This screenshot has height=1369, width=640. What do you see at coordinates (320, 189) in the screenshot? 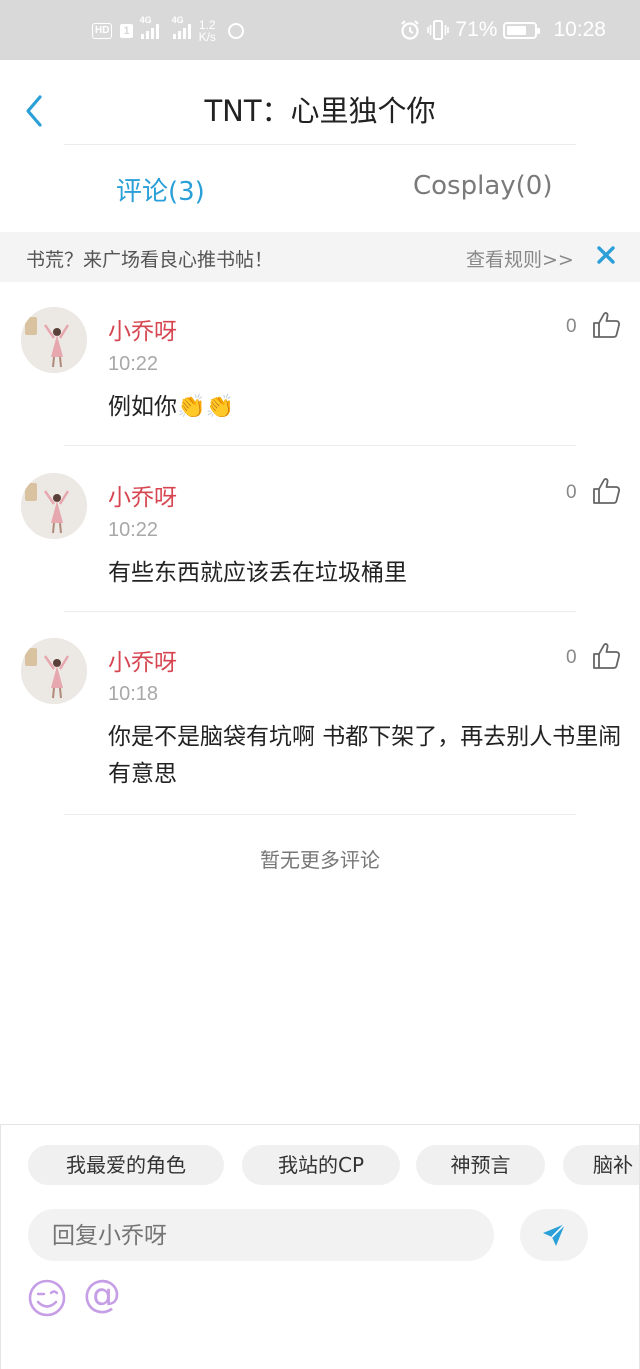
I see `tab-bar: 评论(3) Cosplay(0)` at bounding box center [320, 189].